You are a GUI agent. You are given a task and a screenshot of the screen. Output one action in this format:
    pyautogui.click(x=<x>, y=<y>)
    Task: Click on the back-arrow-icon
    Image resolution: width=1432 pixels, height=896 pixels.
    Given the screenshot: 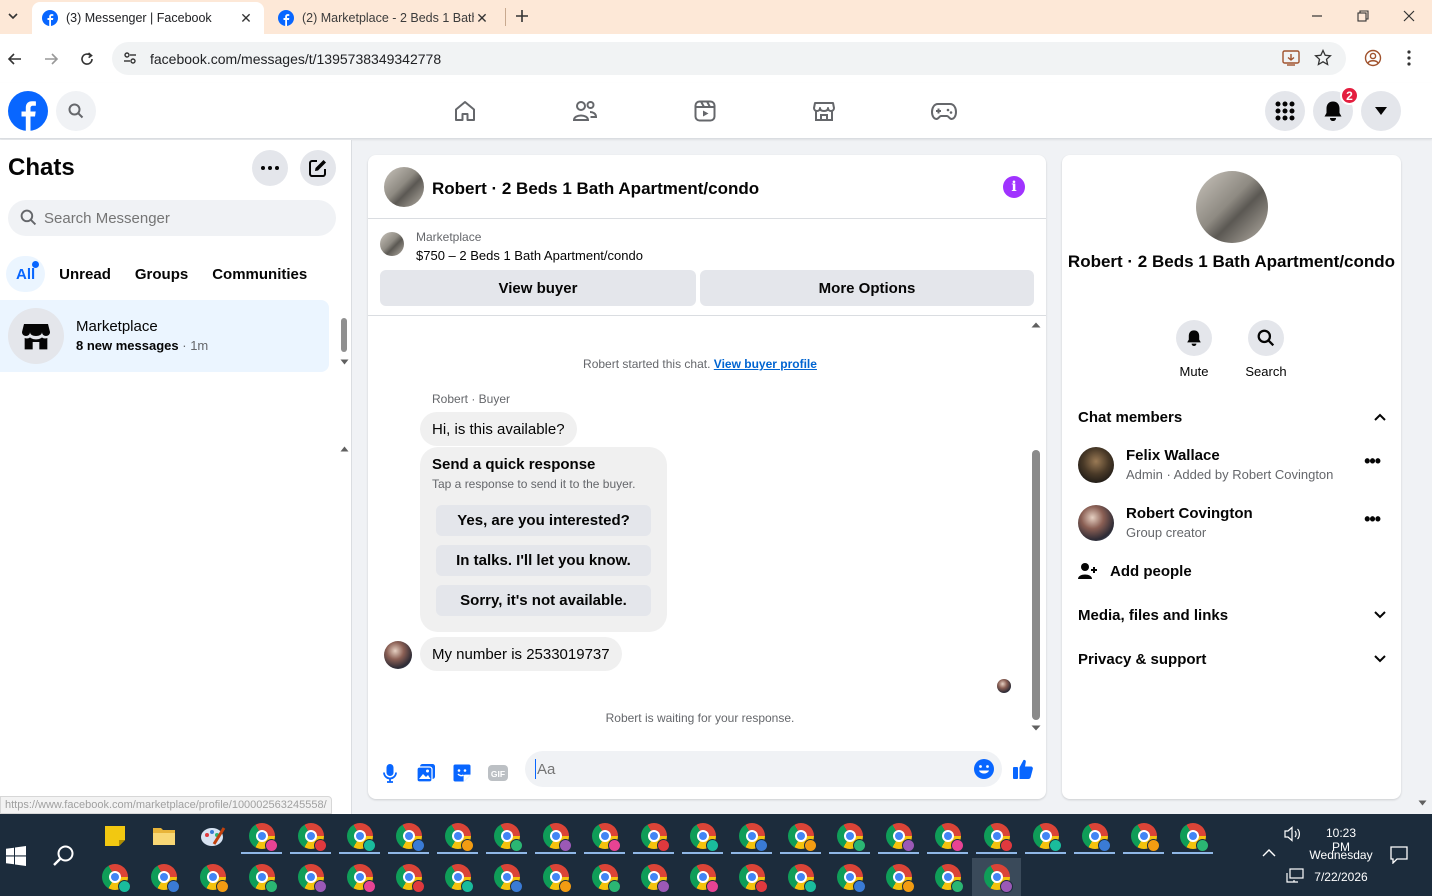 What is the action you would take?
    pyautogui.click(x=15, y=59)
    